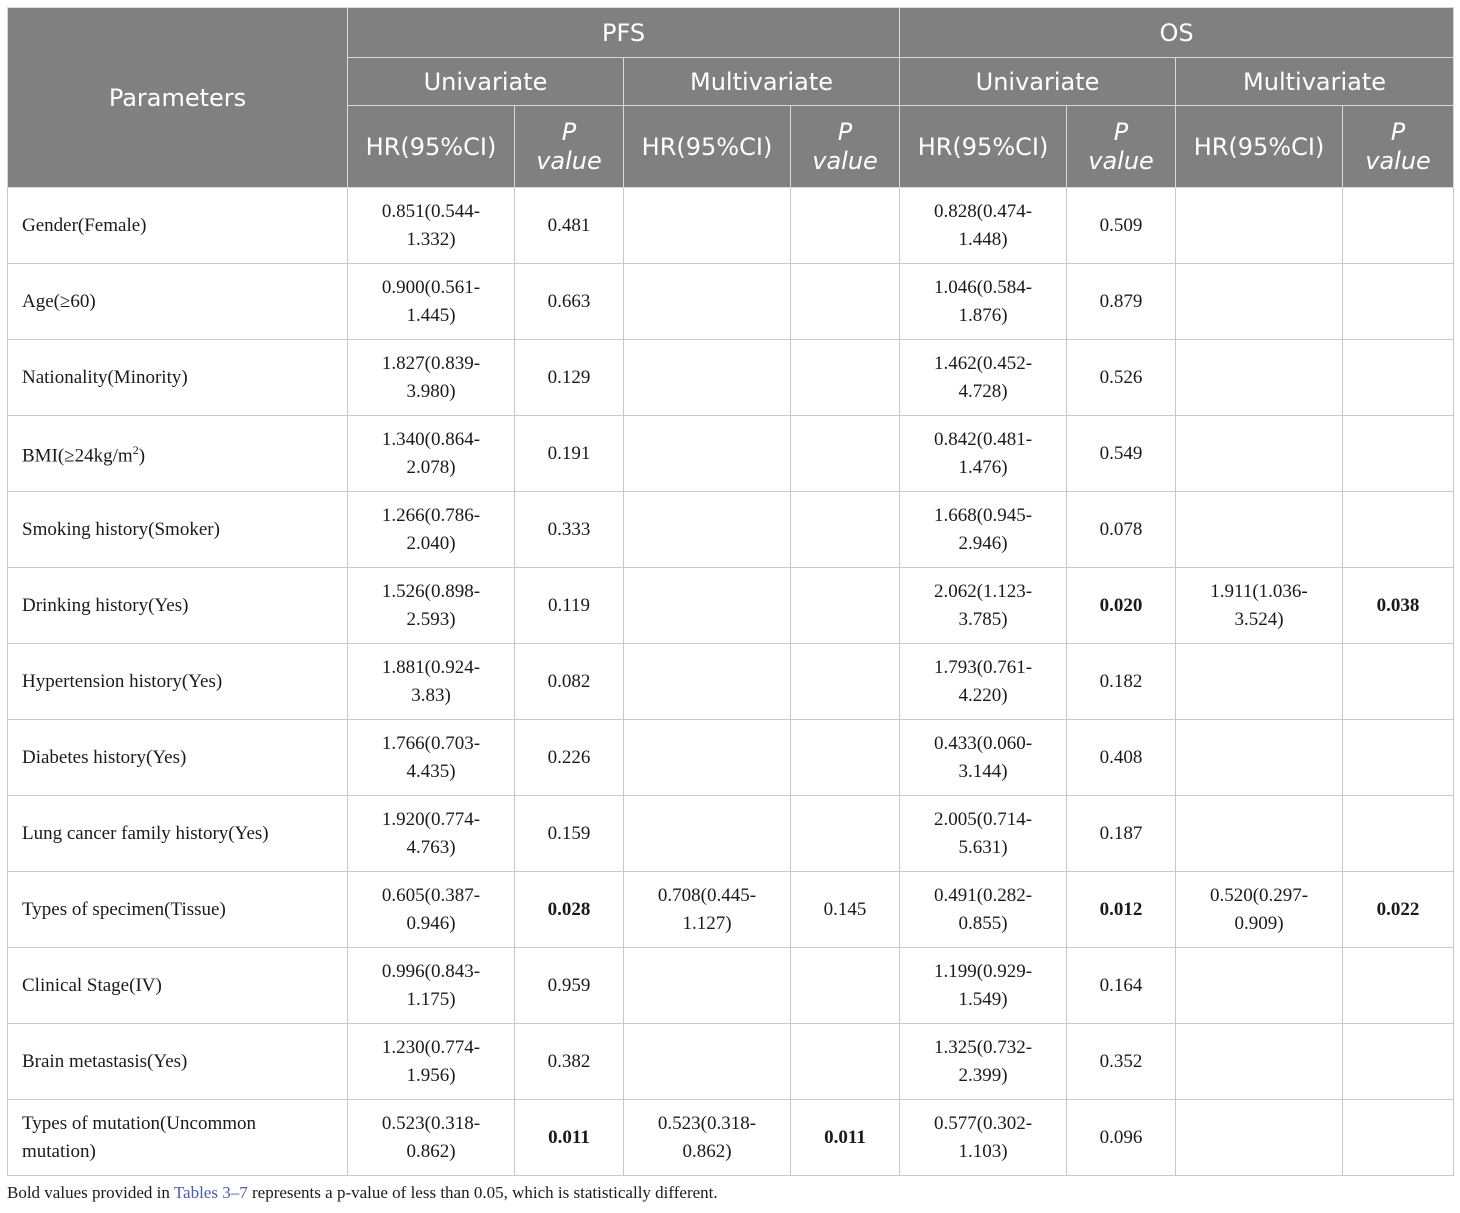 The image size is (1460, 1213). What do you see at coordinates (983, 985) in the screenshot?
I see `hr-cell: 1.199(0.929- 1.549)` at bounding box center [983, 985].